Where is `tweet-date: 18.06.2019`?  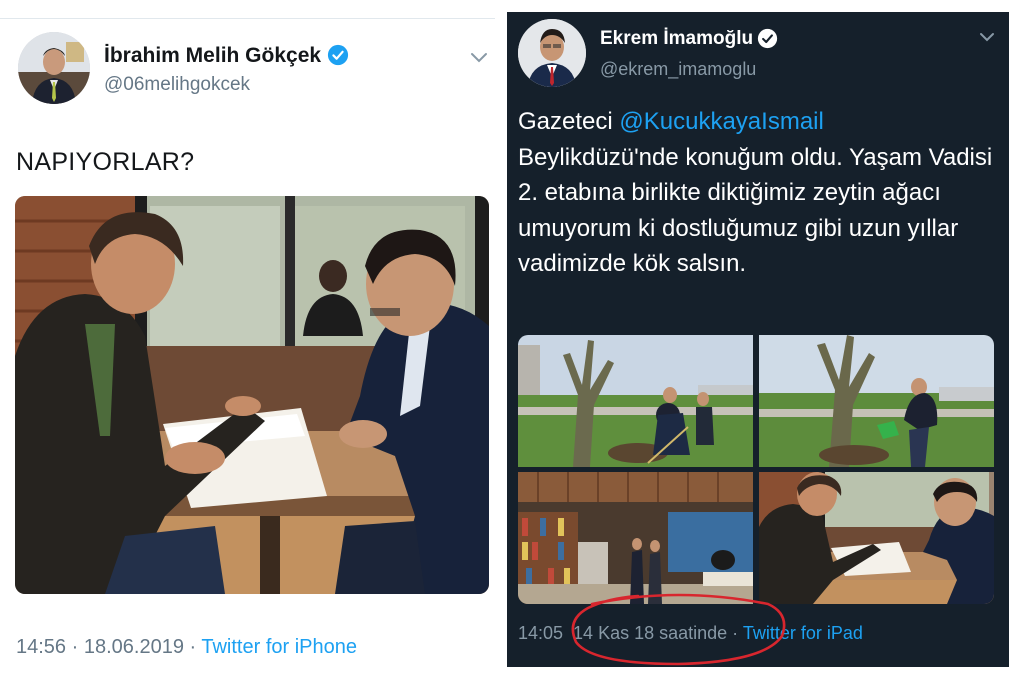 tweet-date: 18.06.2019 is located at coordinates (134, 647).